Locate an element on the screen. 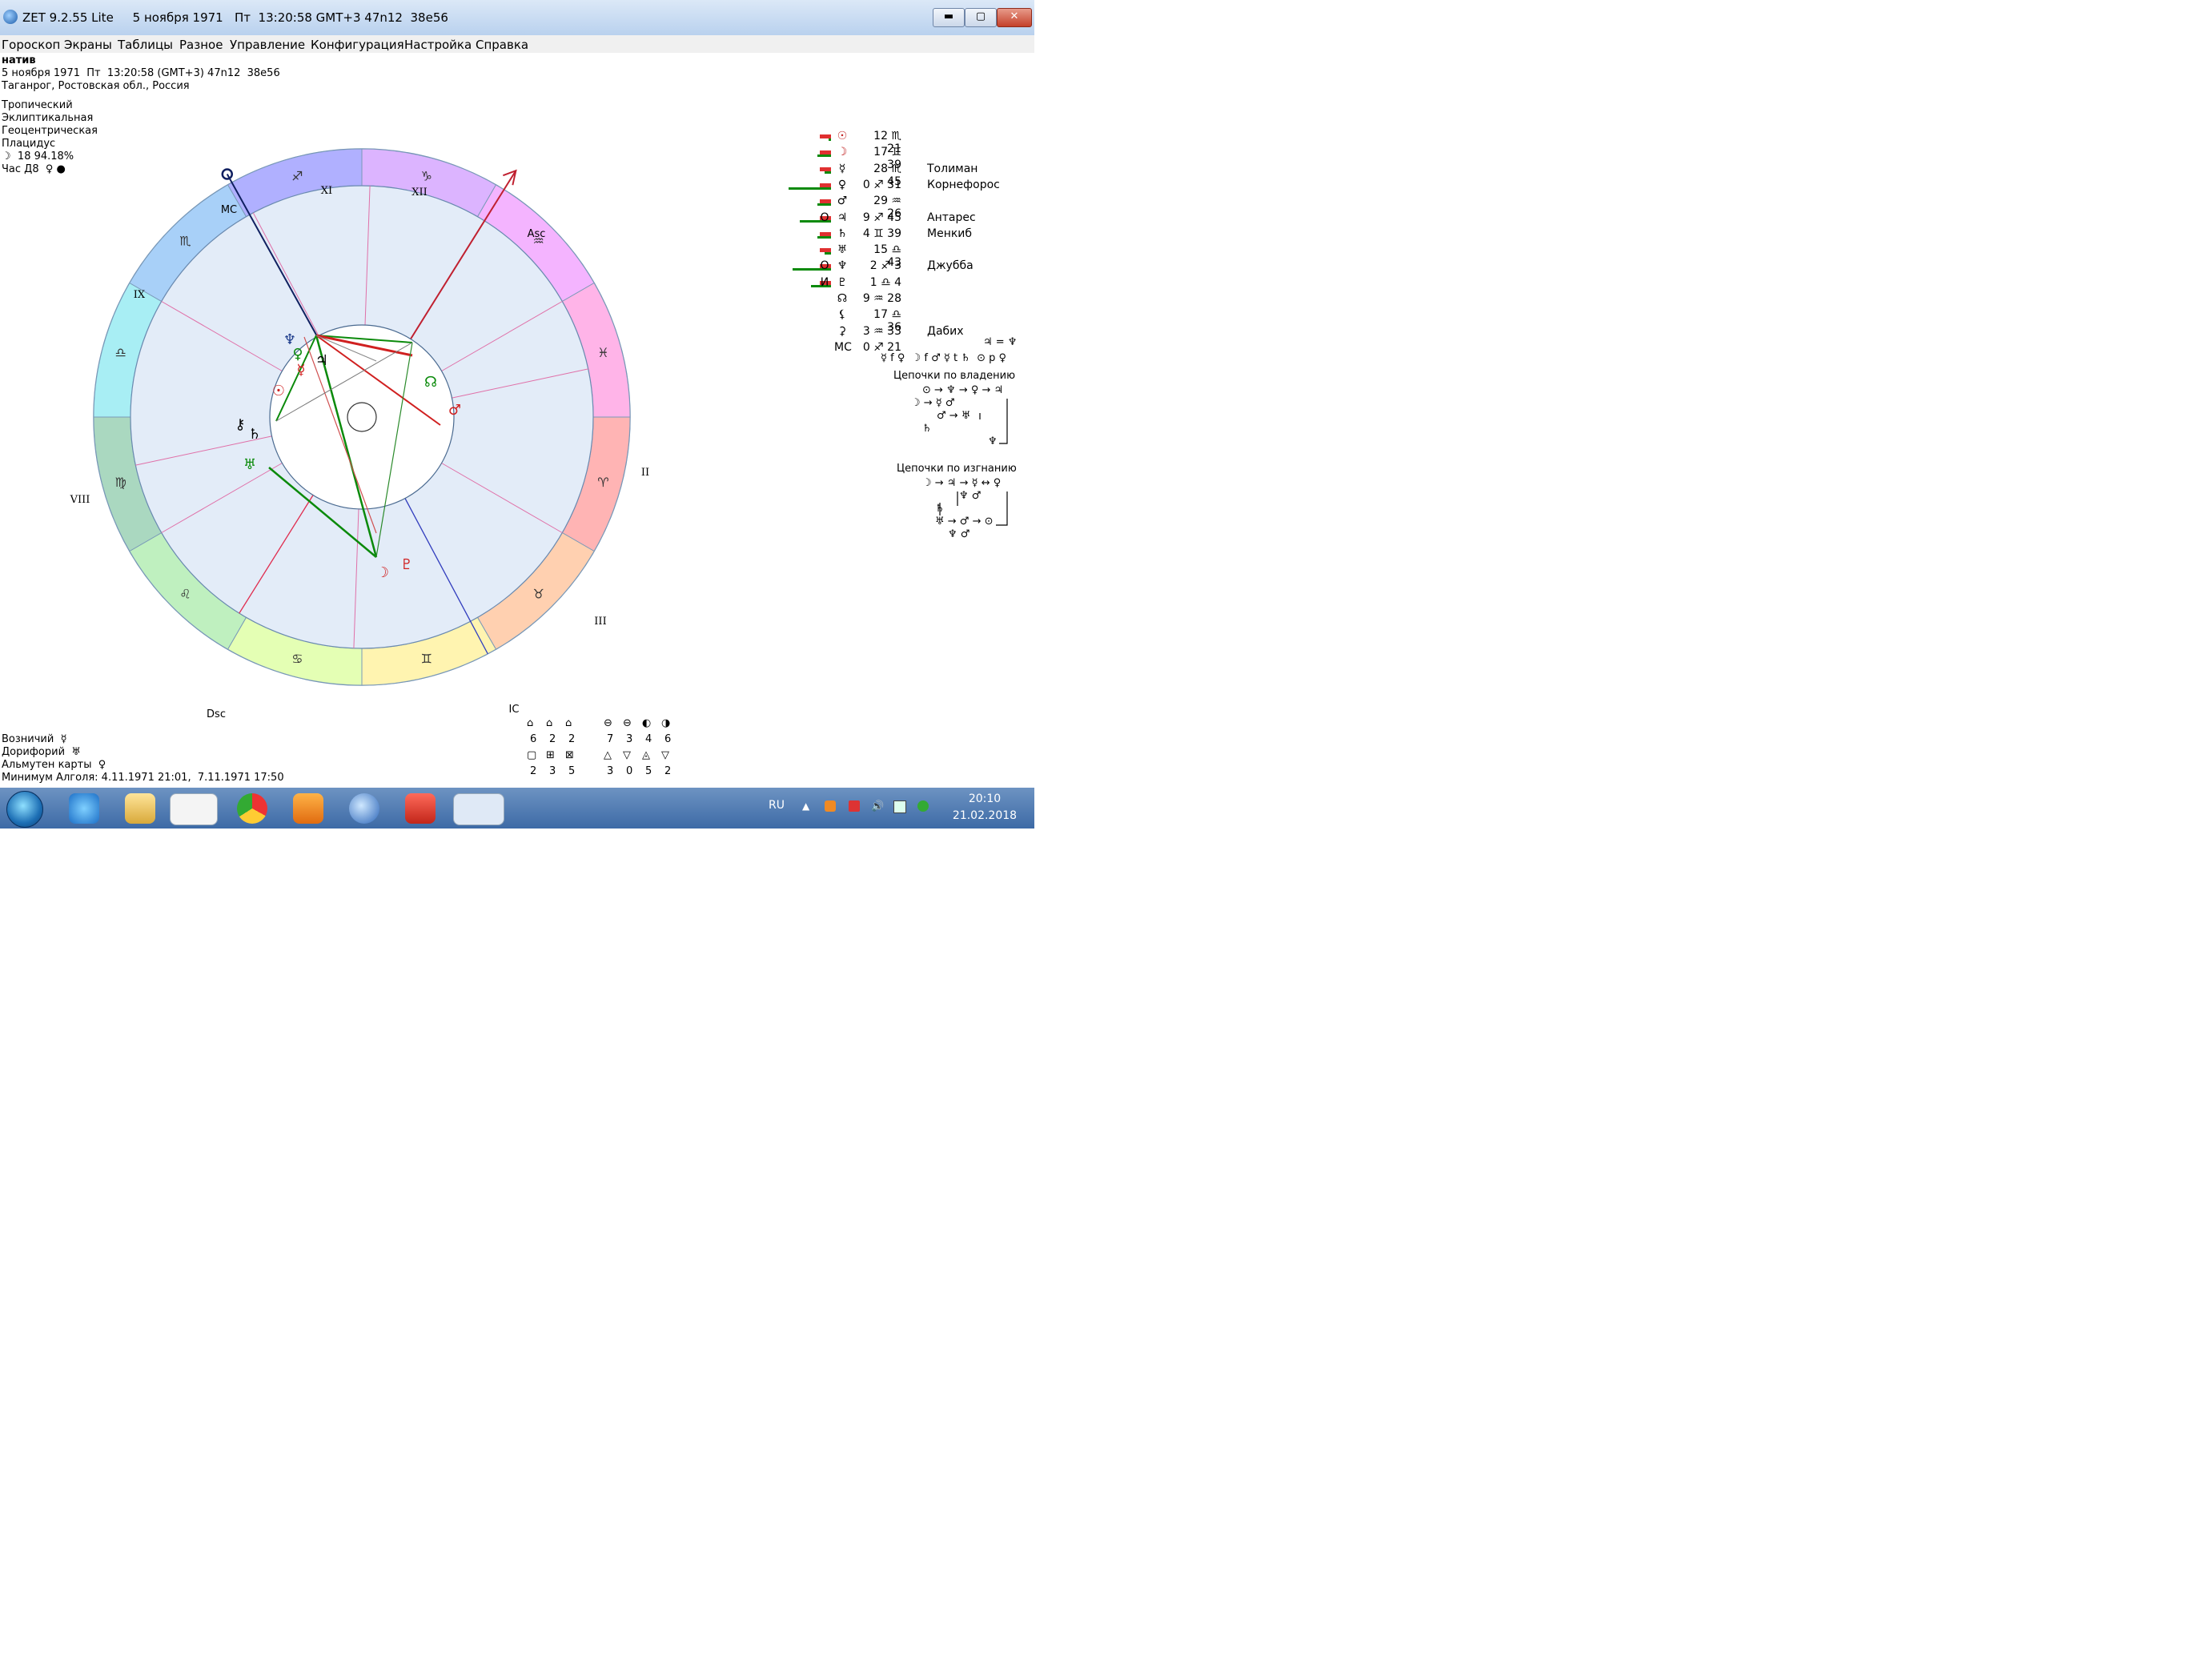 The height and width of the screenshot is (1657, 2212). almuten: Альмутен карты ♀ is located at coordinates (54, 765).